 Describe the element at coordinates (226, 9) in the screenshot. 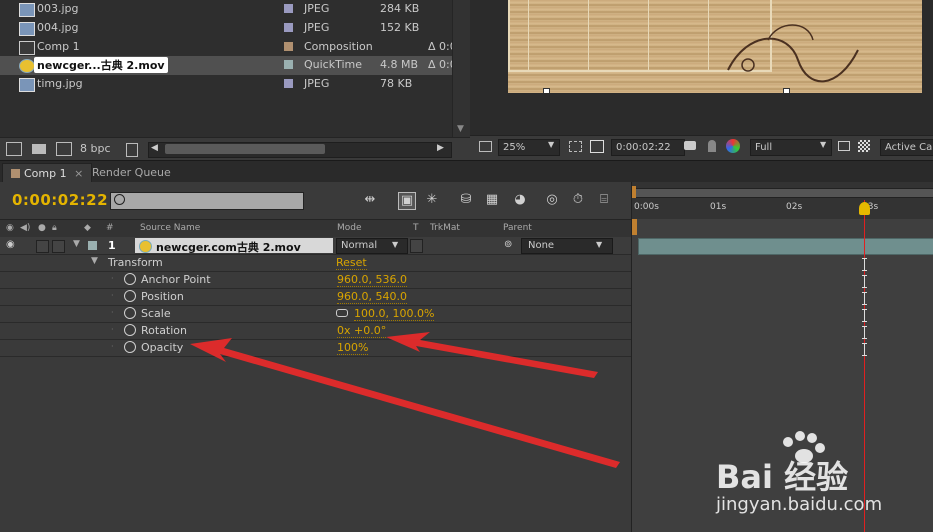

I see `project-item-003: 003.jpg JPEG 284 KB` at that location.